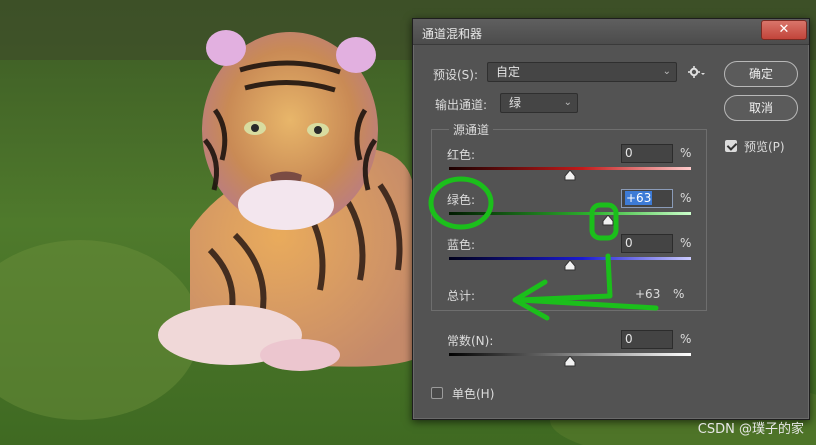  I want to click on preview-label: 预览(P), so click(764, 147).